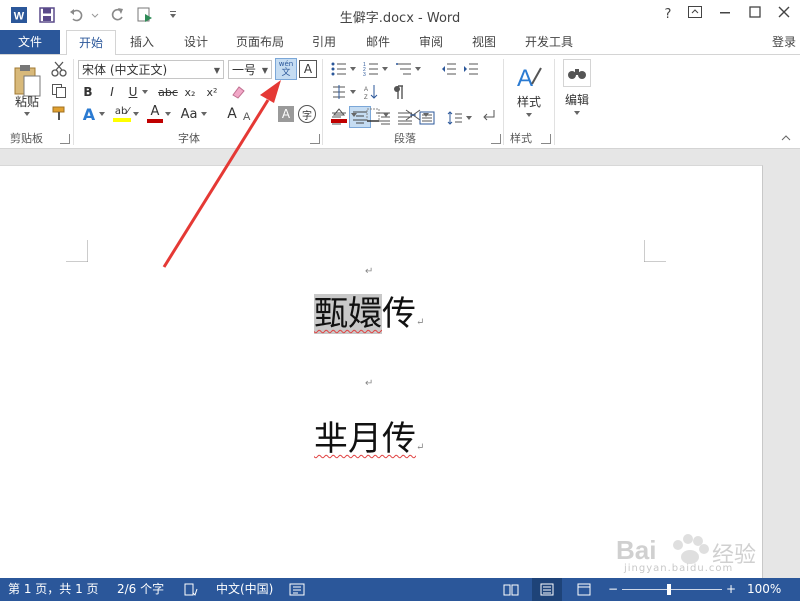 This screenshot has height=601, width=800. I want to click on bullets-icon, so click(339, 69).